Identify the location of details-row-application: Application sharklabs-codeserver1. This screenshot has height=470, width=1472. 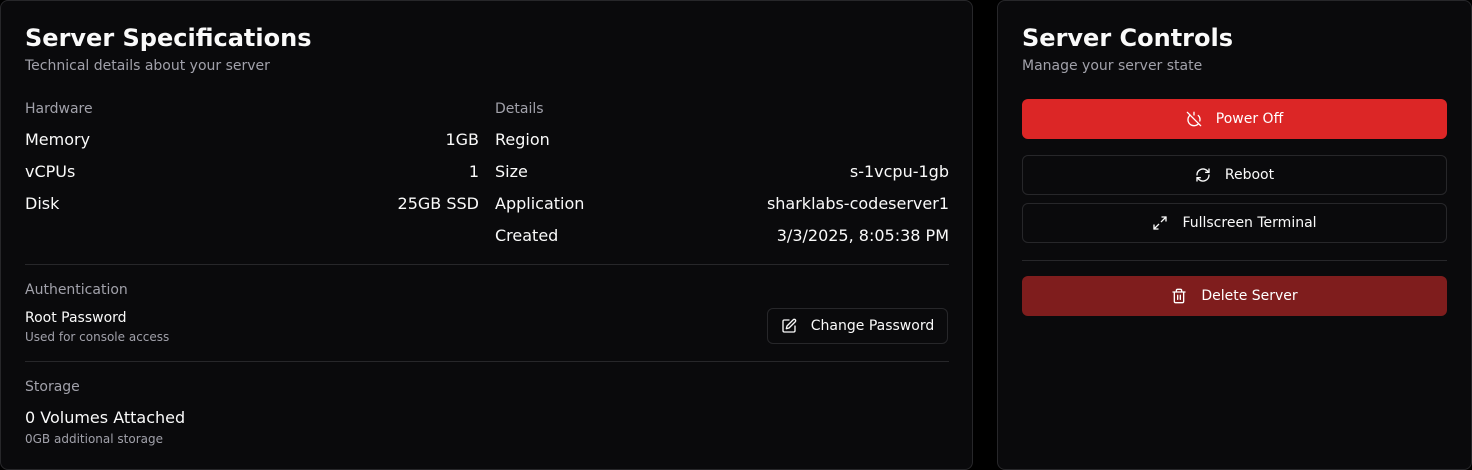
(722, 204).